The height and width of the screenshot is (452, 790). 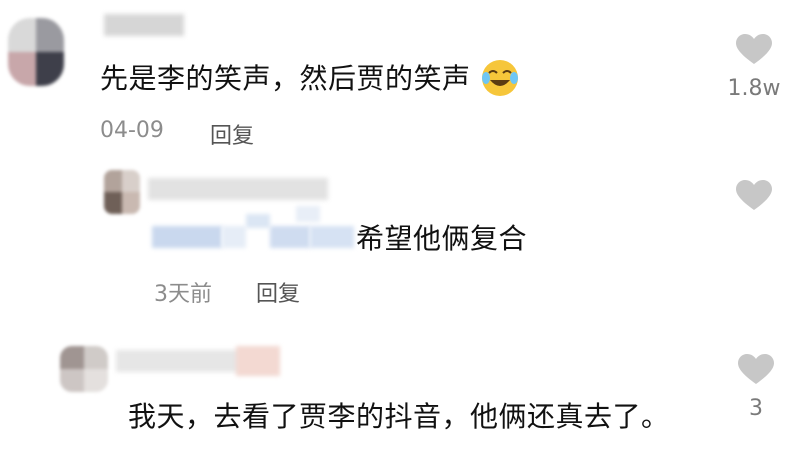 What do you see at coordinates (754, 88) in the screenshot?
I see `like-count: 1.8w` at bounding box center [754, 88].